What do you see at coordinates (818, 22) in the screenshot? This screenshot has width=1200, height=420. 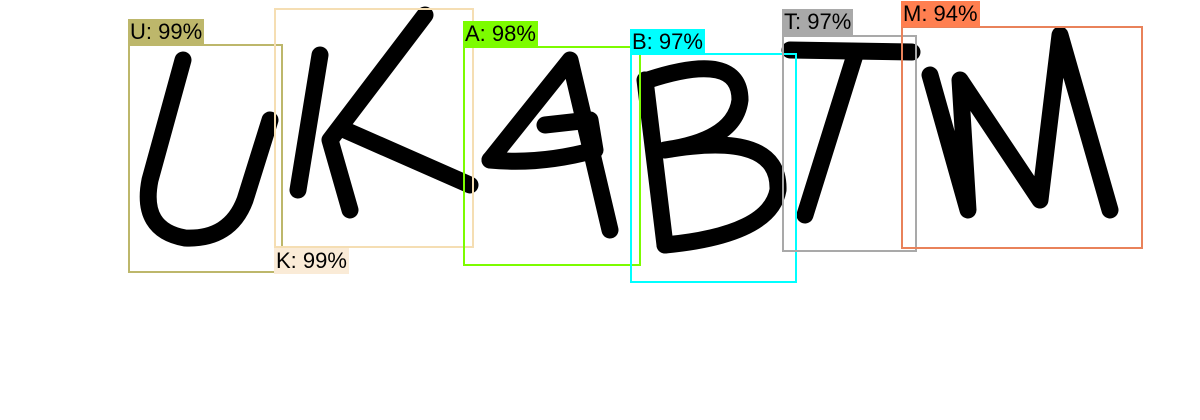 I see `detection-label: T: 97%` at bounding box center [818, 22].